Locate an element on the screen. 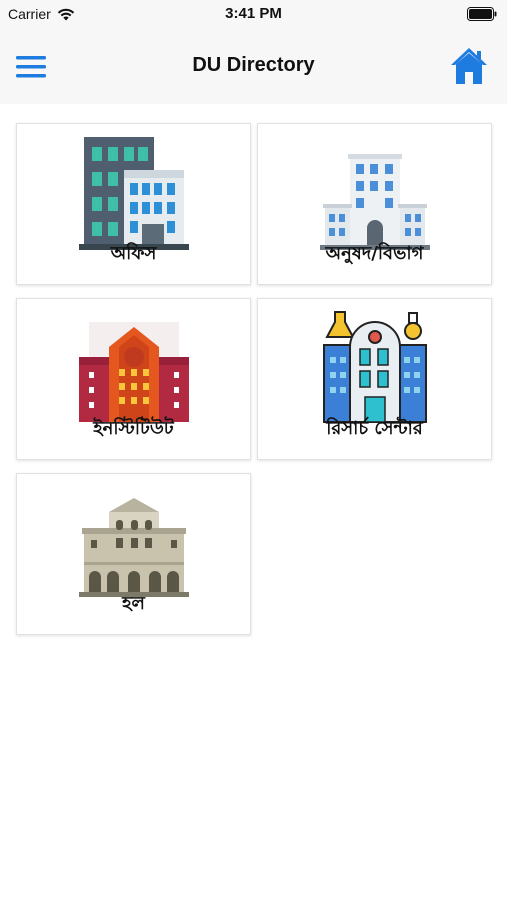  category-label: অনুষদ/বিভাগ is located at coordinates (374, 253).